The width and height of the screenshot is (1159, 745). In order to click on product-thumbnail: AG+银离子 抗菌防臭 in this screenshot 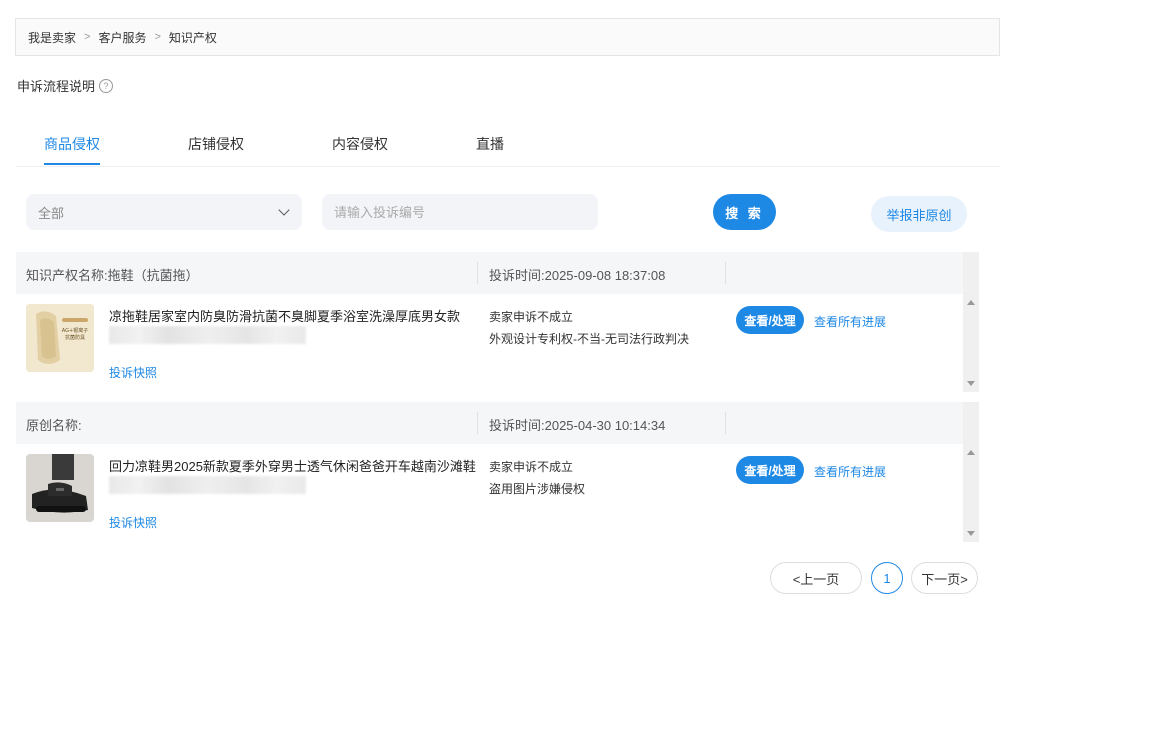, I will do `click(60, 338)`.